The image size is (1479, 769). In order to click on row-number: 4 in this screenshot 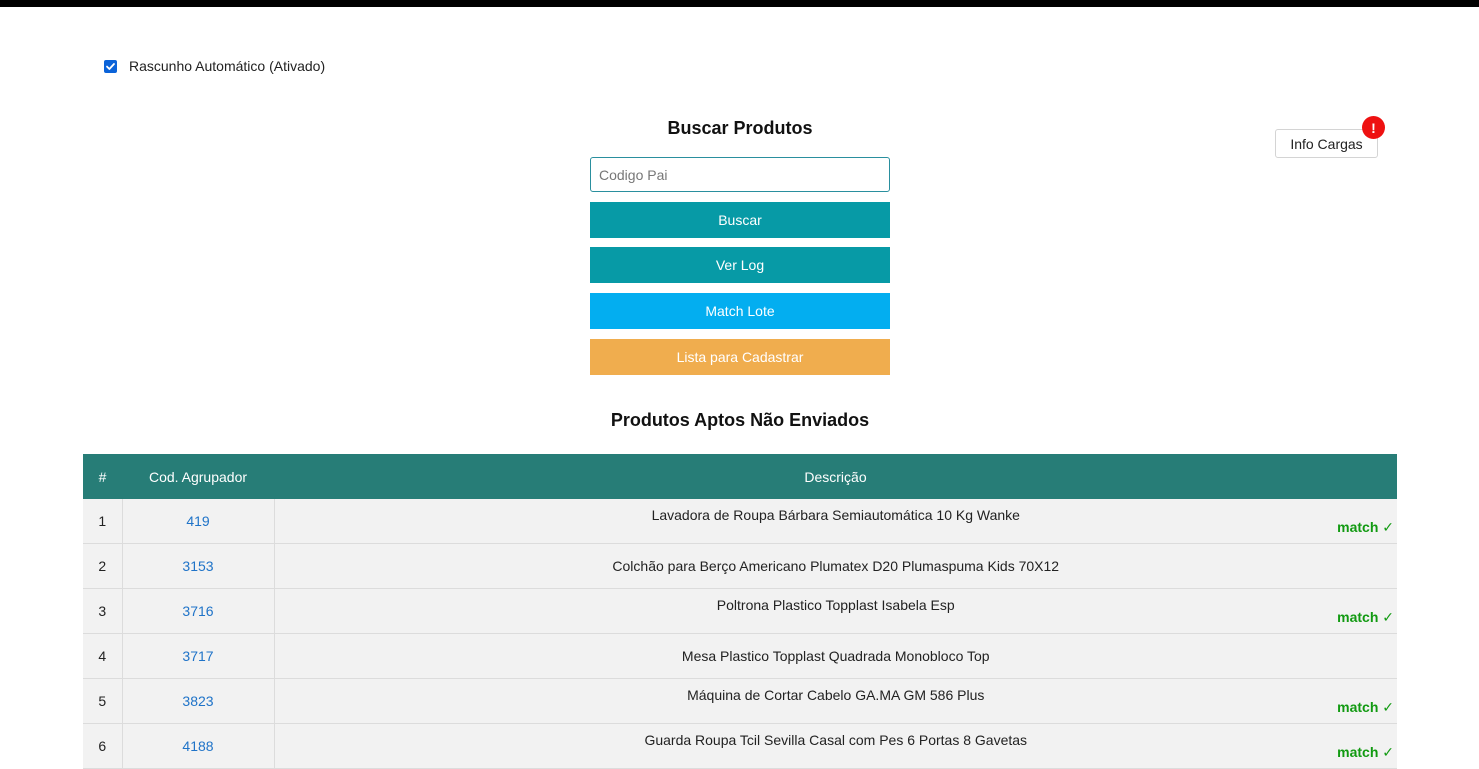, I will do `click(103, 656)`.